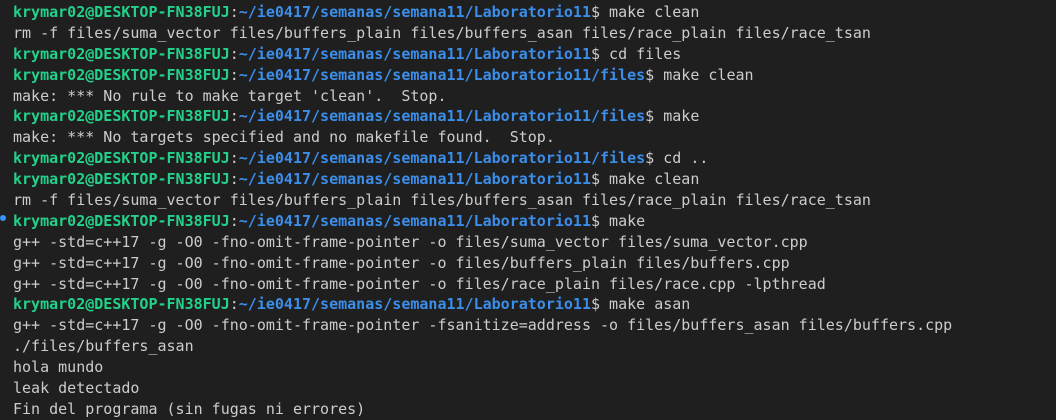 The height and width of the screenshot is (420, 1056). What do you see at coordinates (534, 388) in the screenshot?
I see `output-line: leak detectado` at bounding box center [534, 388].